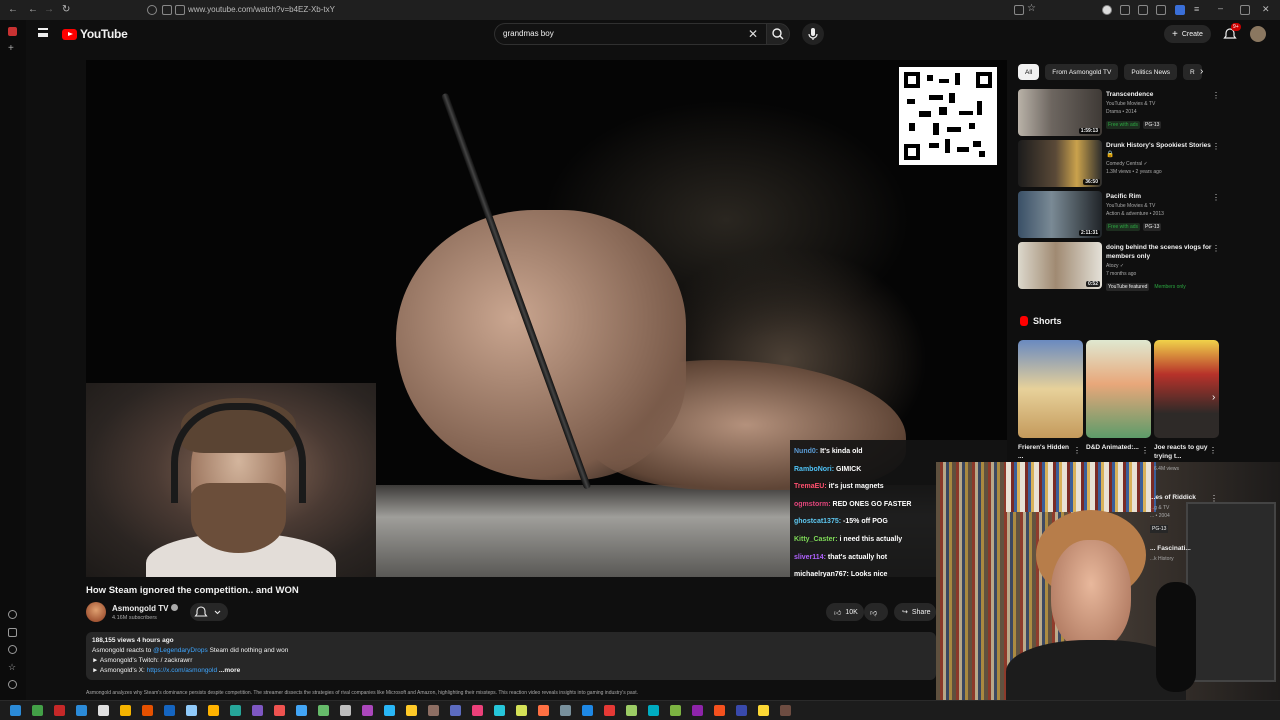 This screenshot has height=720, width=1280. What do you see at coordinates (1160, 150) in the screenshot?
I see `recommendation-title: Drunk History's Spookiest Stories 🔒` at bounding box center [1160, 150].